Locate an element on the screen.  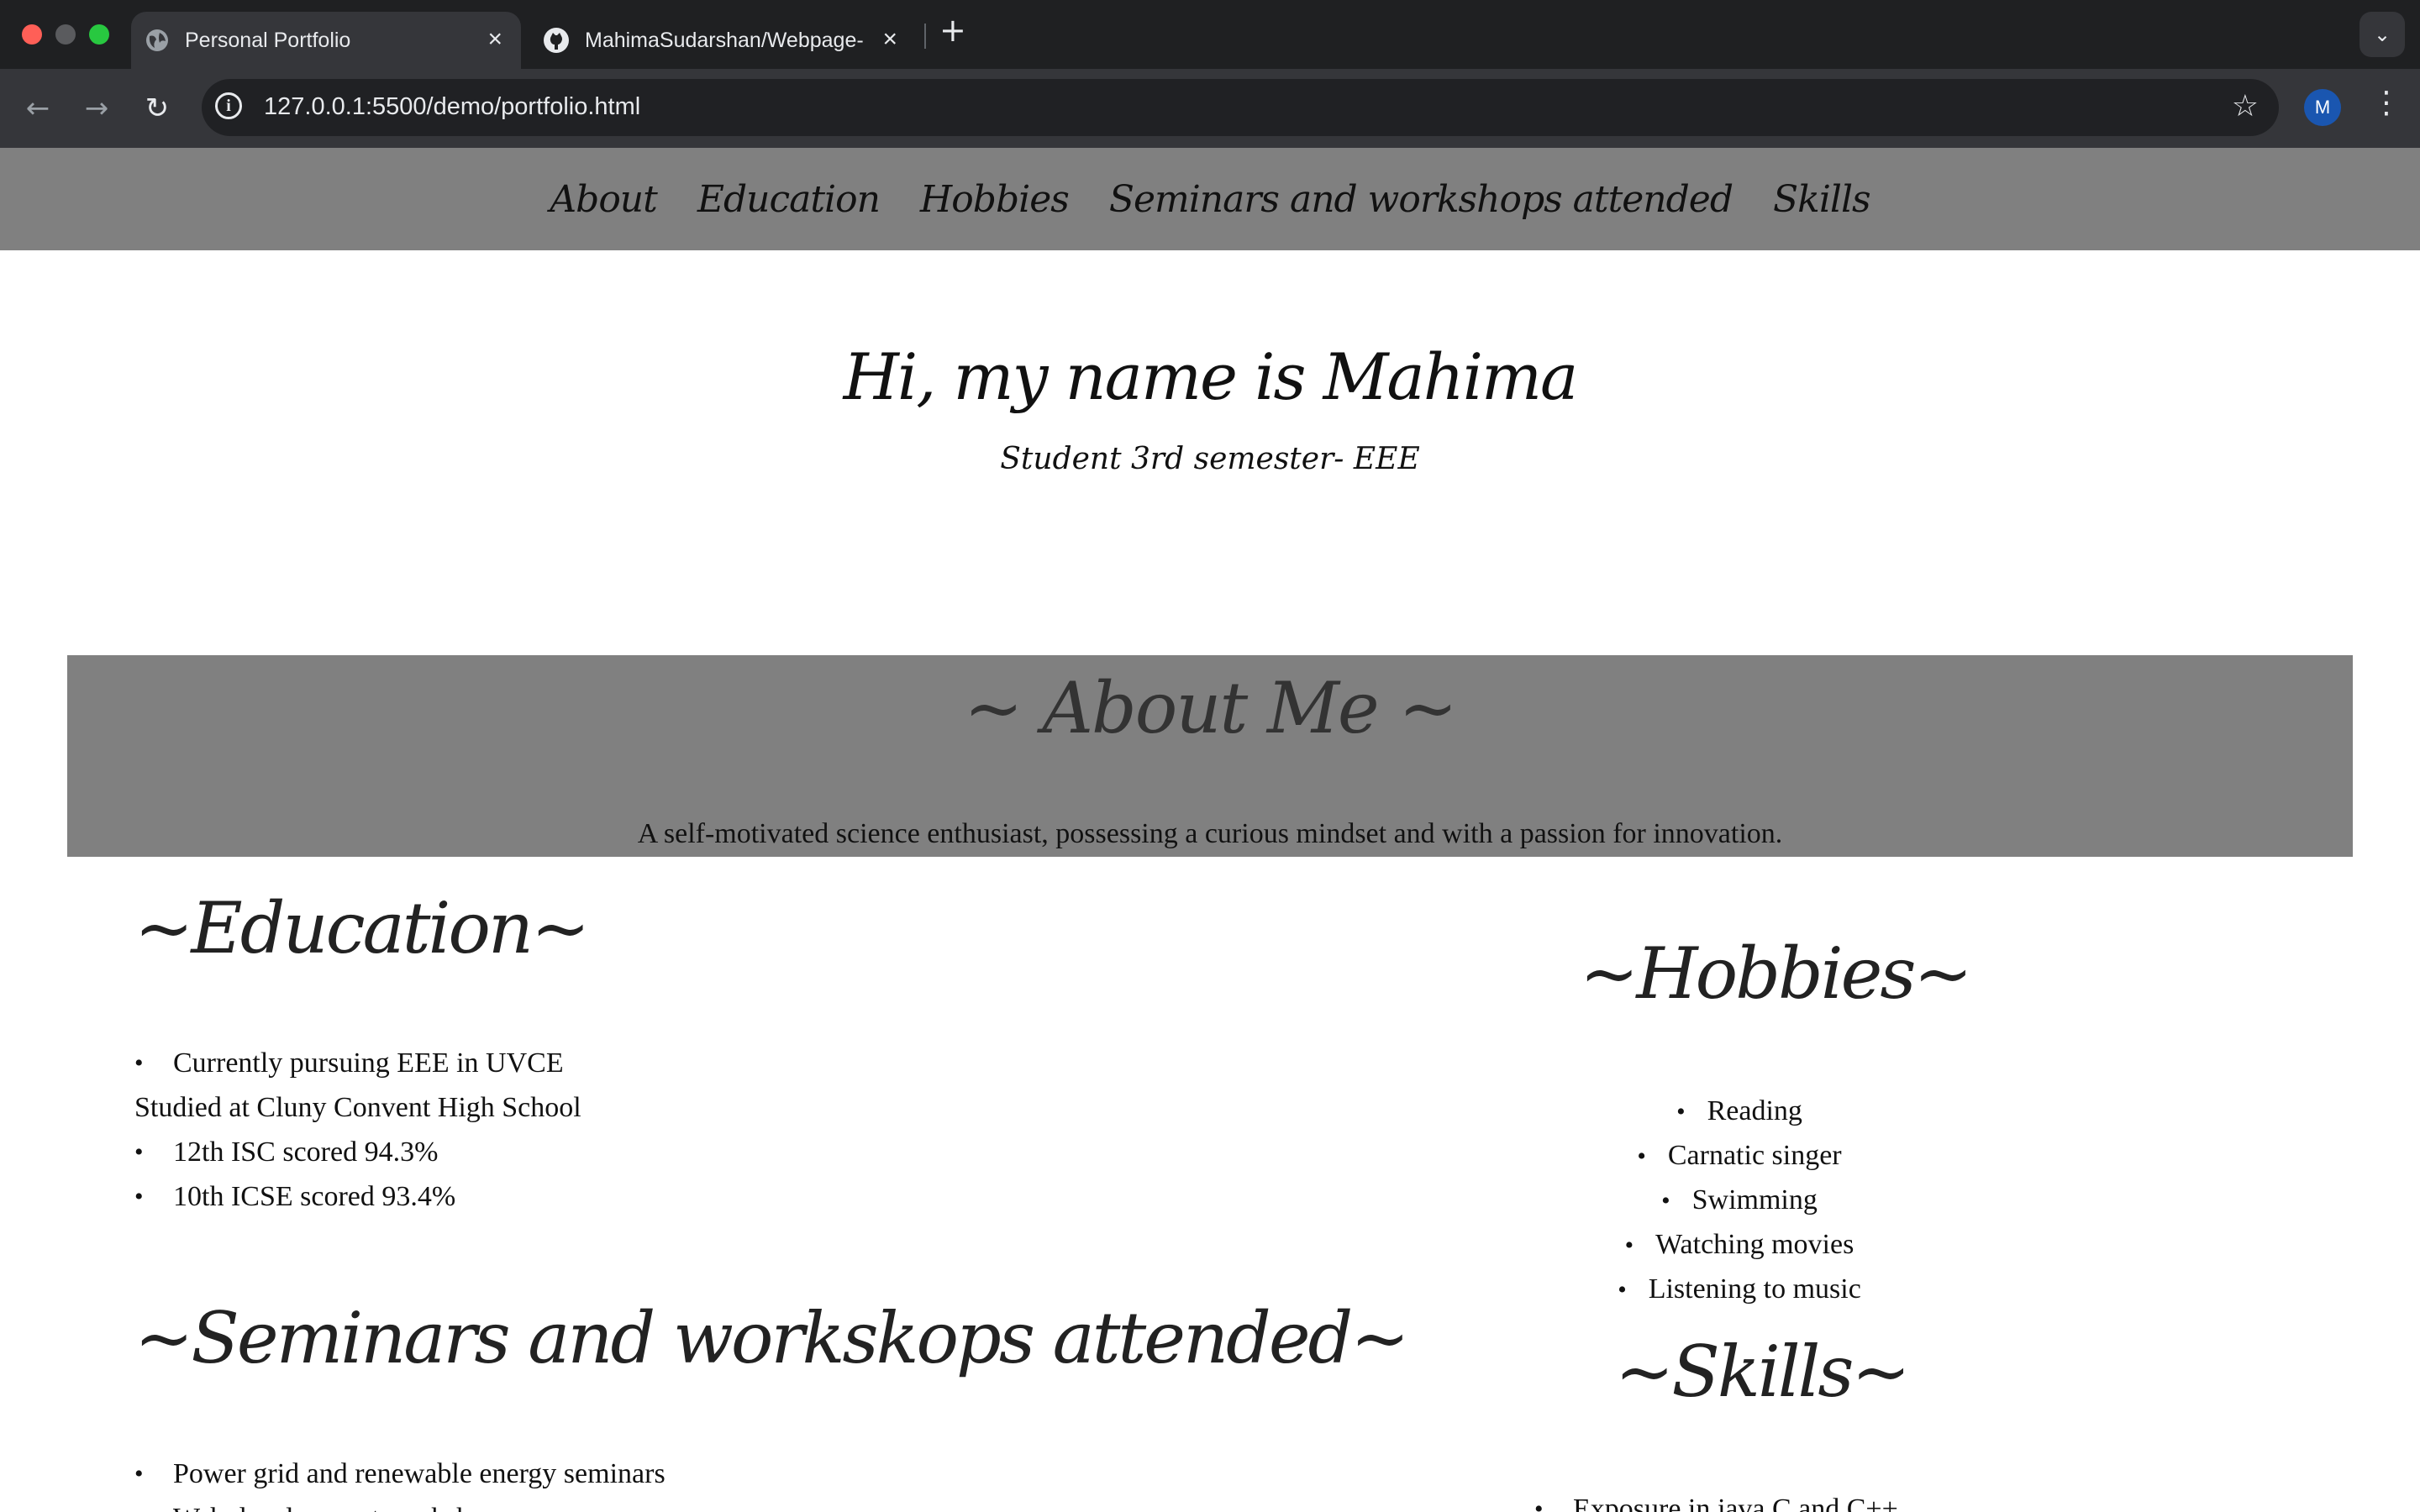
profile-avatar: M is located at coordinates (2323, 107).